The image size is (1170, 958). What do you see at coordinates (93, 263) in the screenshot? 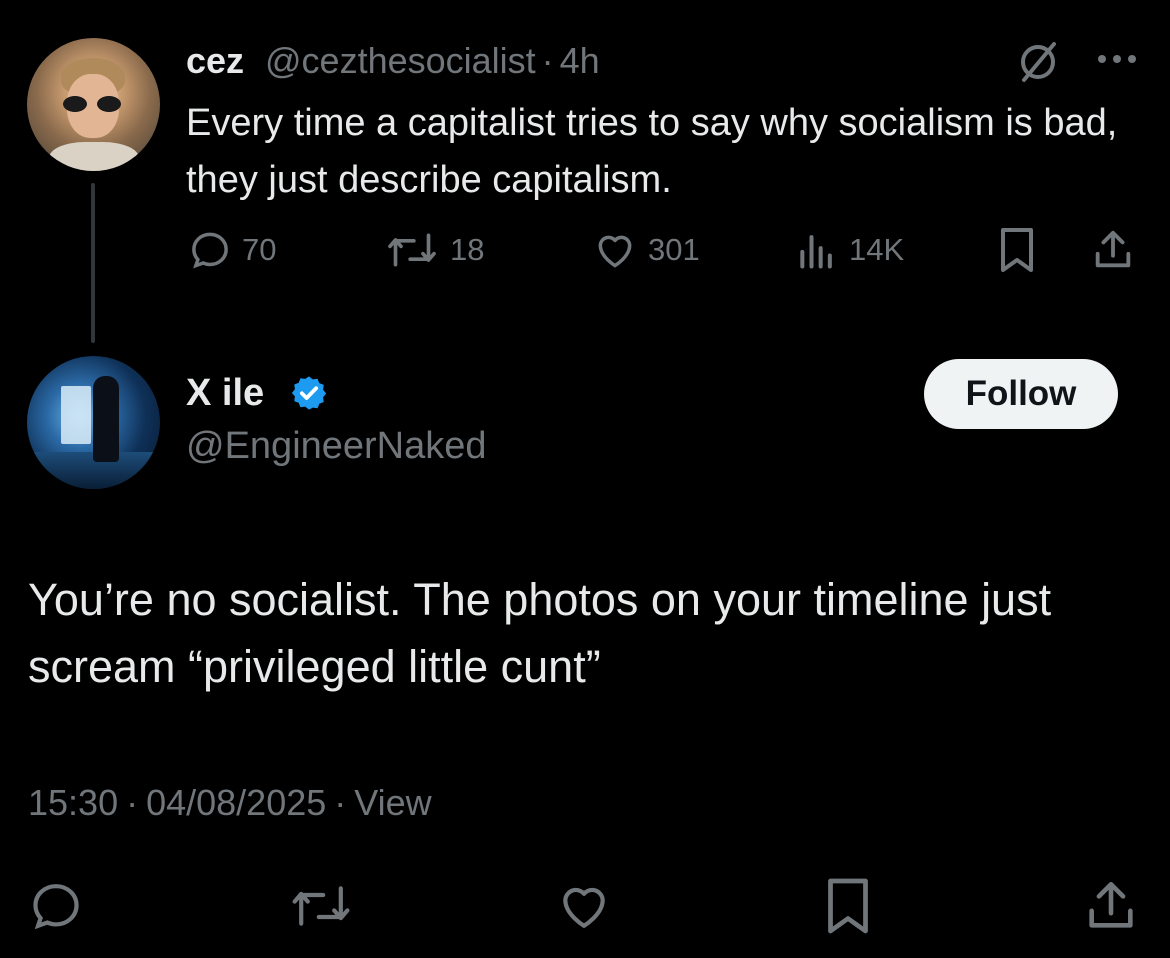
I see `thread-connector-line` at bounding box center [93, 263].